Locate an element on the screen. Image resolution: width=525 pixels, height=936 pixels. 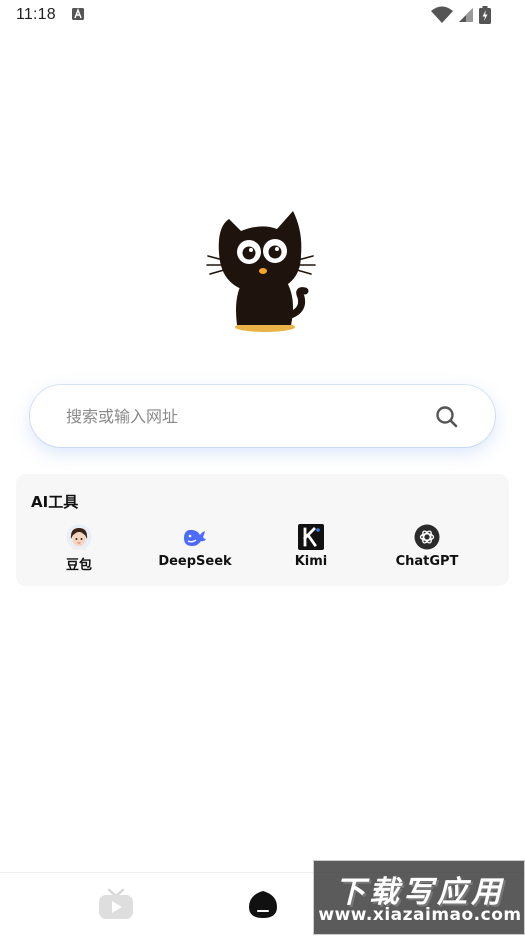
ai-tools-card: AI工具 豆包 DeepSeek Kimi ChatGPT is located at coordinates (262, 530).